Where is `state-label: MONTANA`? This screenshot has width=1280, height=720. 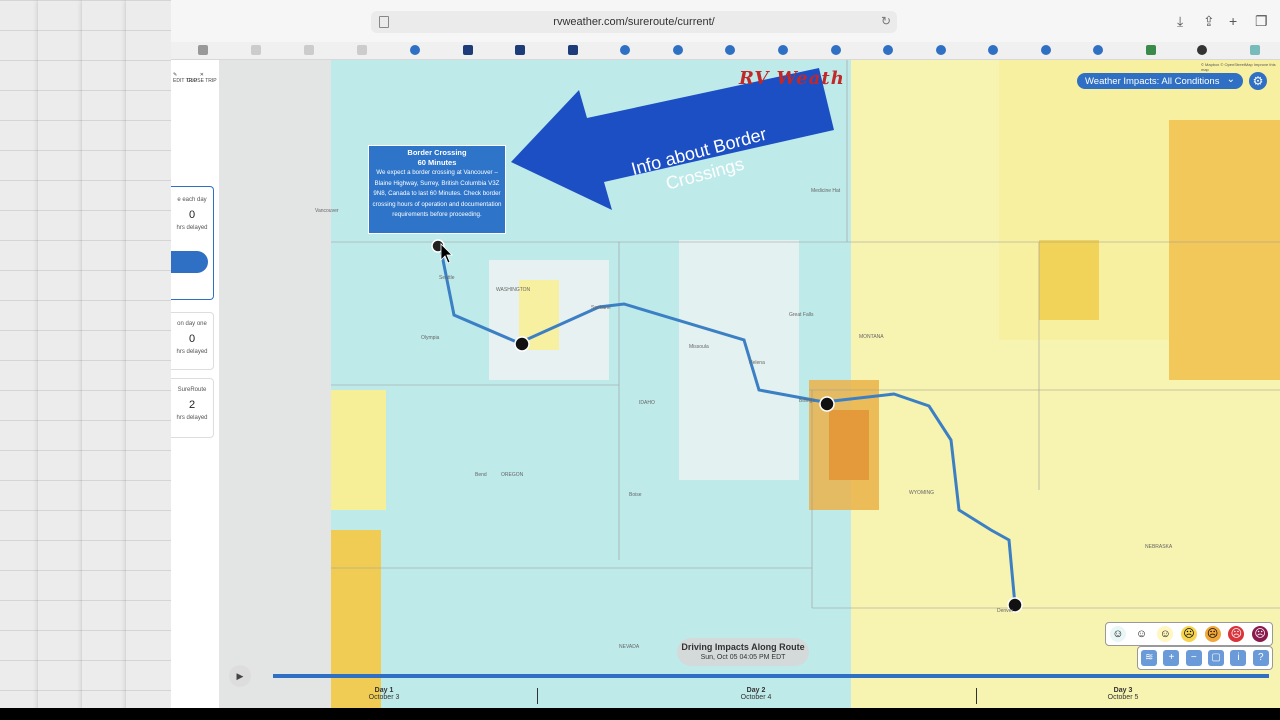
state-label: MONTANA is located at coordinates (871, 337).